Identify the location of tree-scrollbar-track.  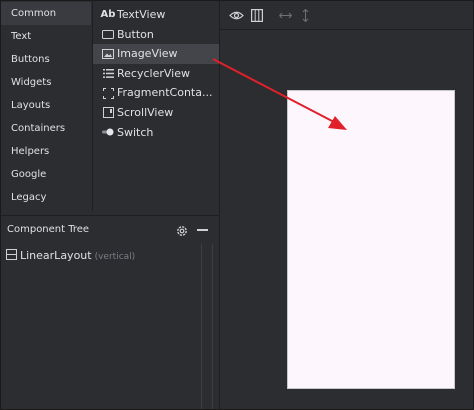
(201, 326).